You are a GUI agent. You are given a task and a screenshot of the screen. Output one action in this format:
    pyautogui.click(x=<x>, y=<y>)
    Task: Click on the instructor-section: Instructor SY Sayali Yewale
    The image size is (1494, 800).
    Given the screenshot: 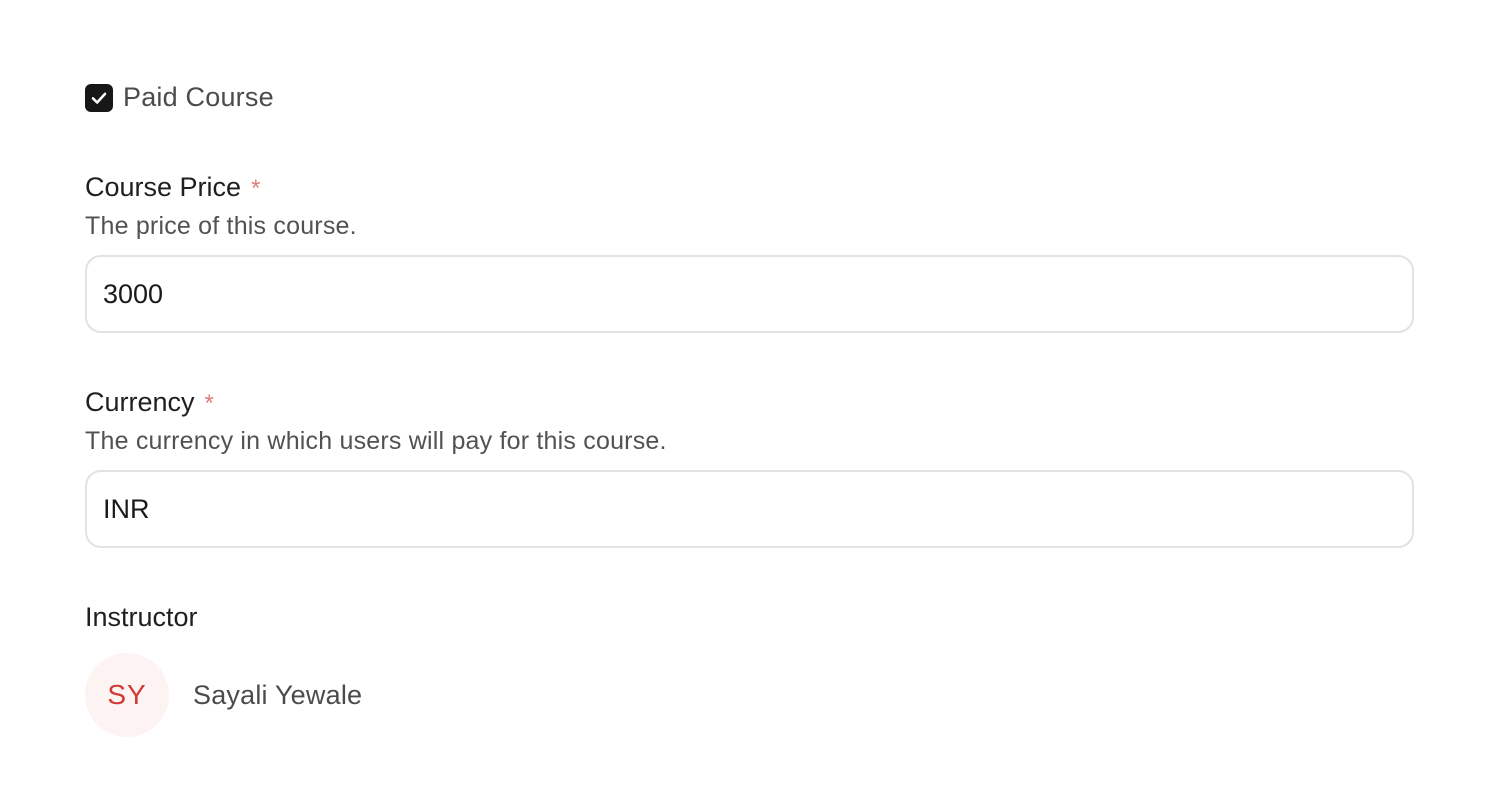 What is the action you would take?
    pyautogui.click(x=223, y=669)
    